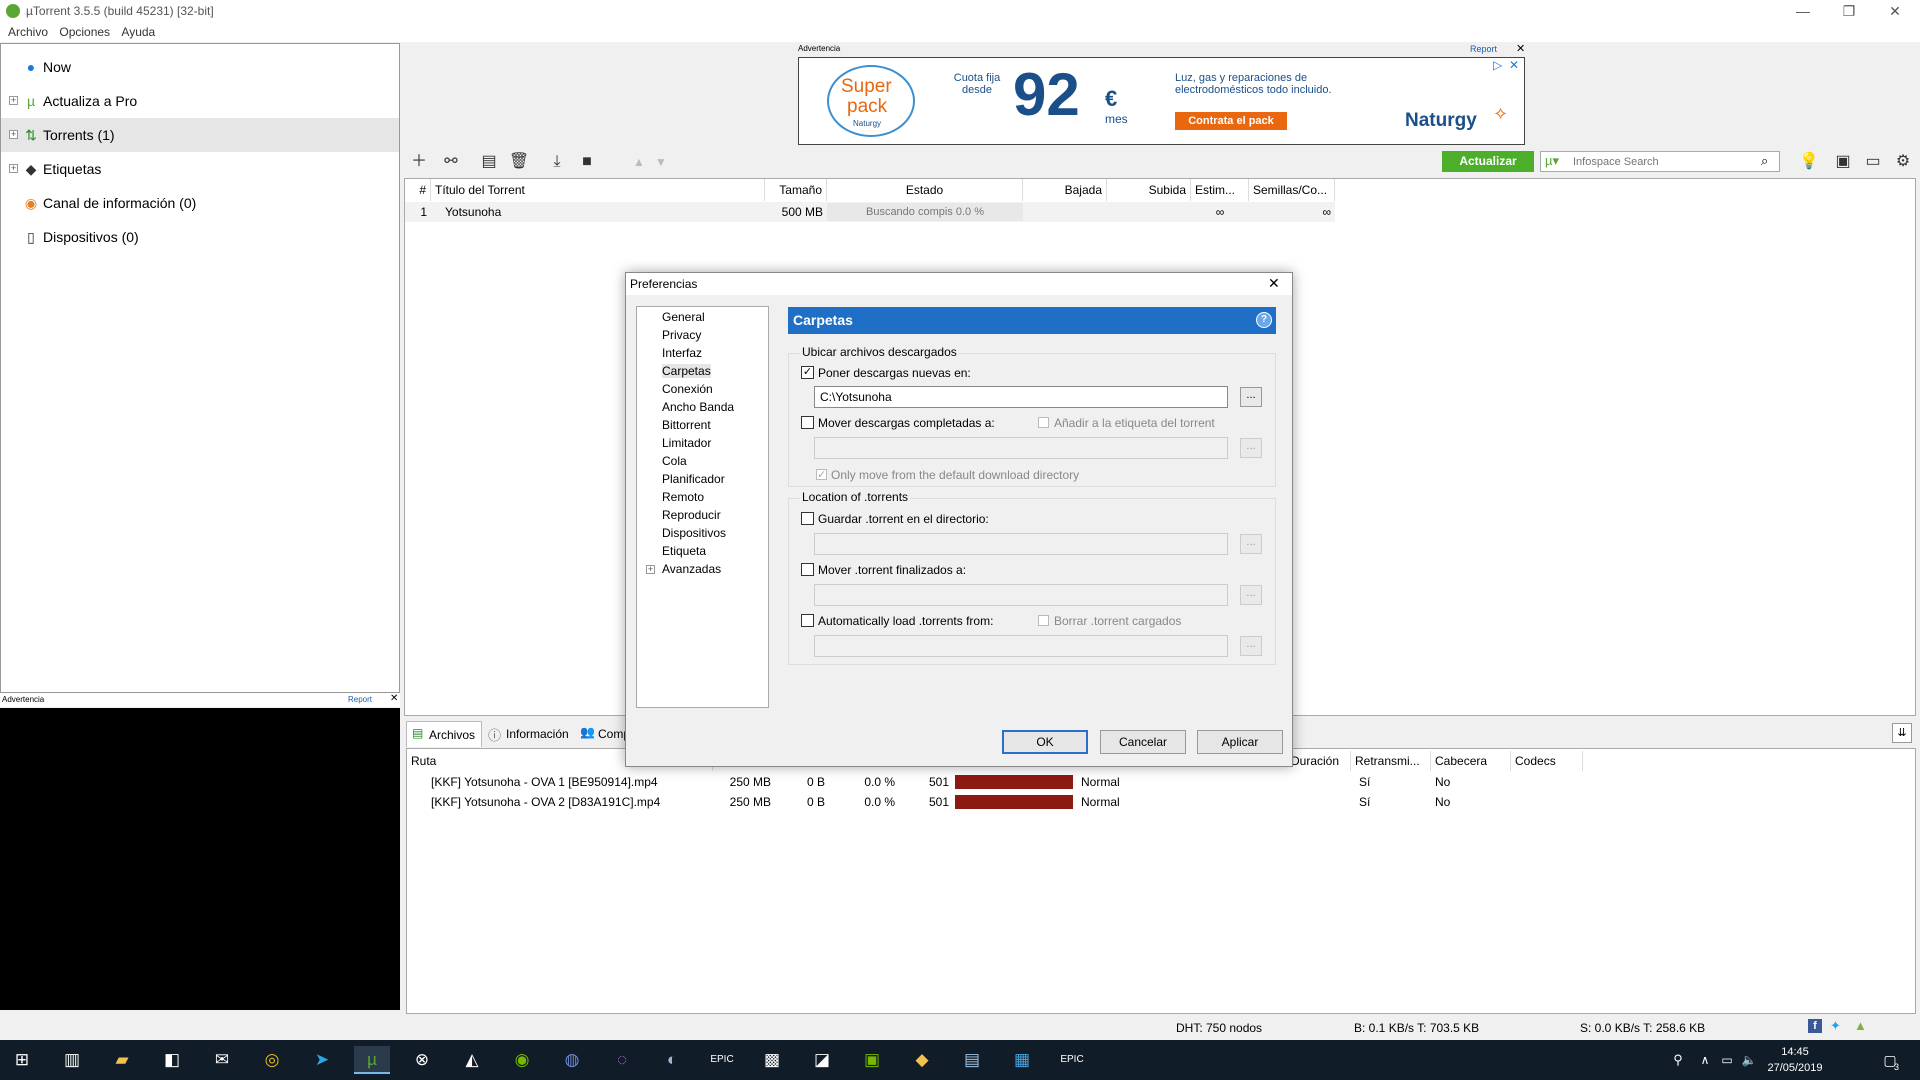 This screenshot has height=1080, width=1920. What do you see at coordinates (1149, 190) in the screenshot?
I see `column-header: Subida` at bounding box center [1149, 190].